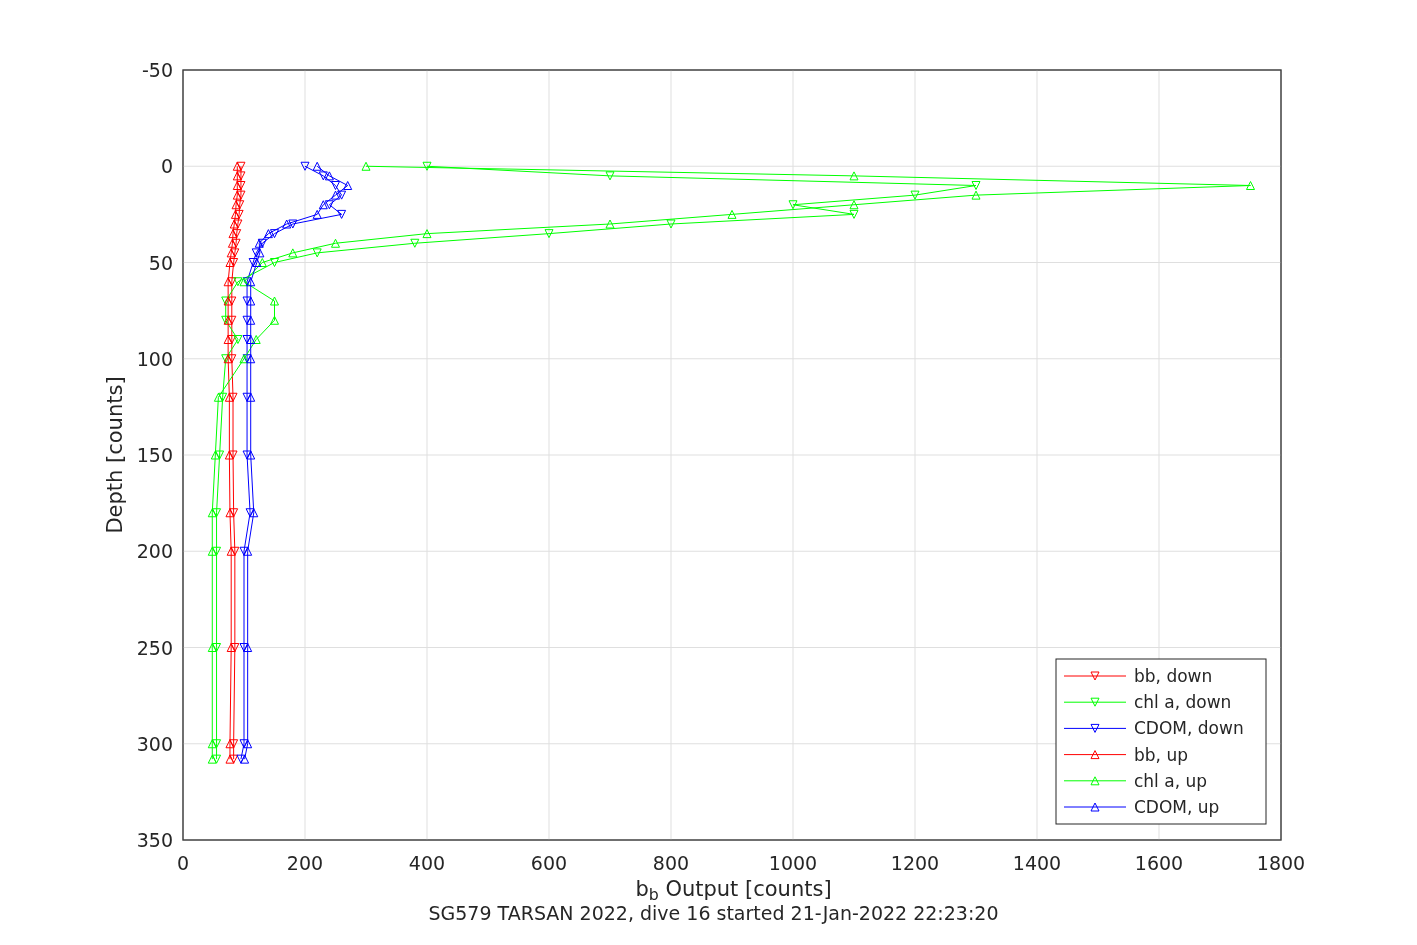 The width and height of the screenshot is (1417, 945). What do you see at coordinates (671, 863) in the screenshot?
I see `tick-label: 800` at bounding box center [671, 863].